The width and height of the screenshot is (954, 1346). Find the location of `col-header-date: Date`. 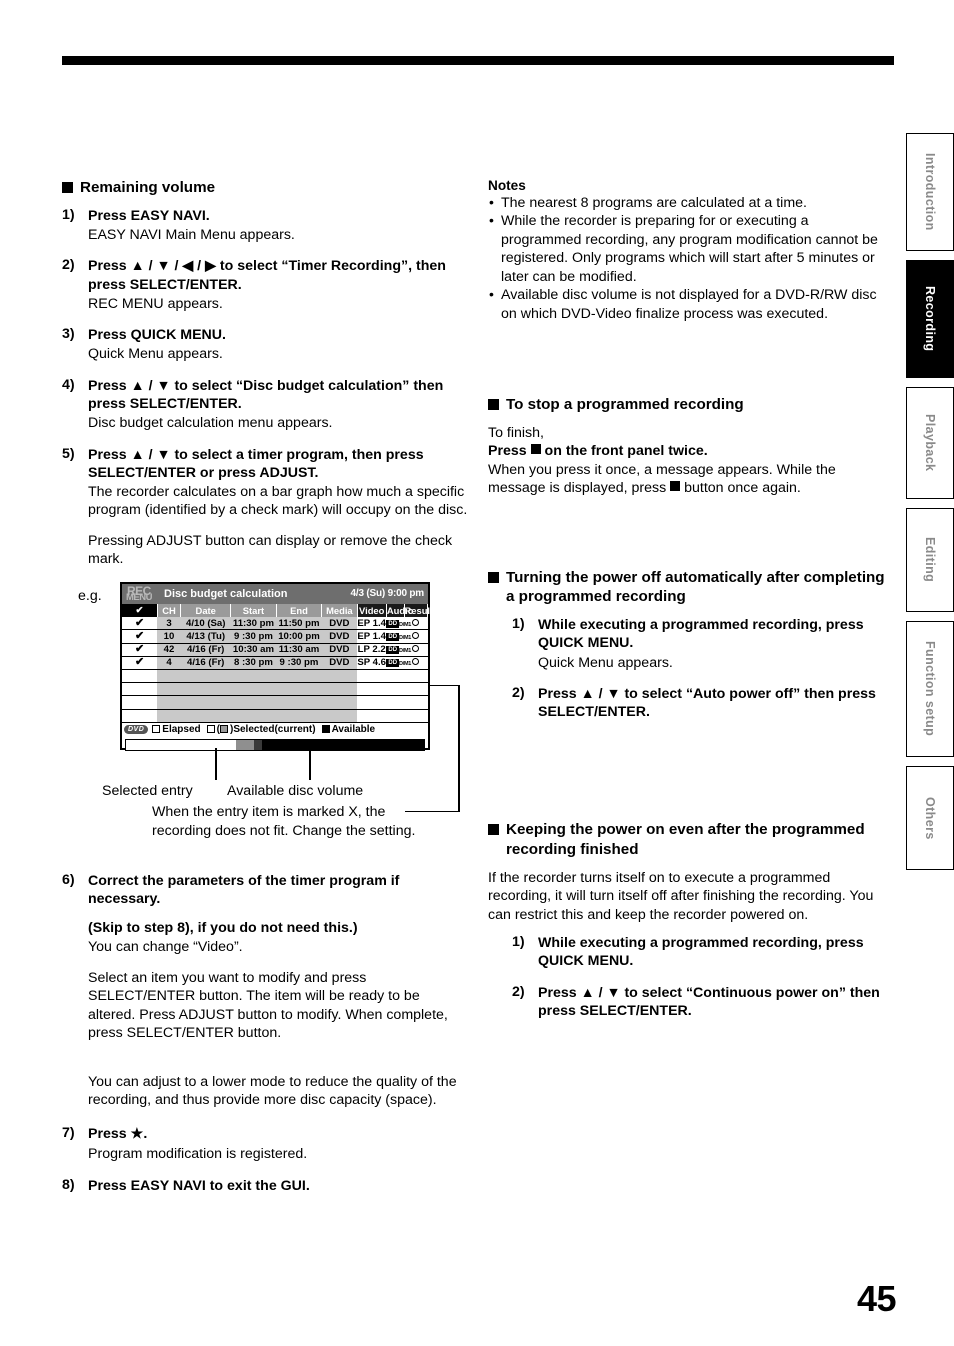

col-header-date: Date is located at coordinates (206, 610).